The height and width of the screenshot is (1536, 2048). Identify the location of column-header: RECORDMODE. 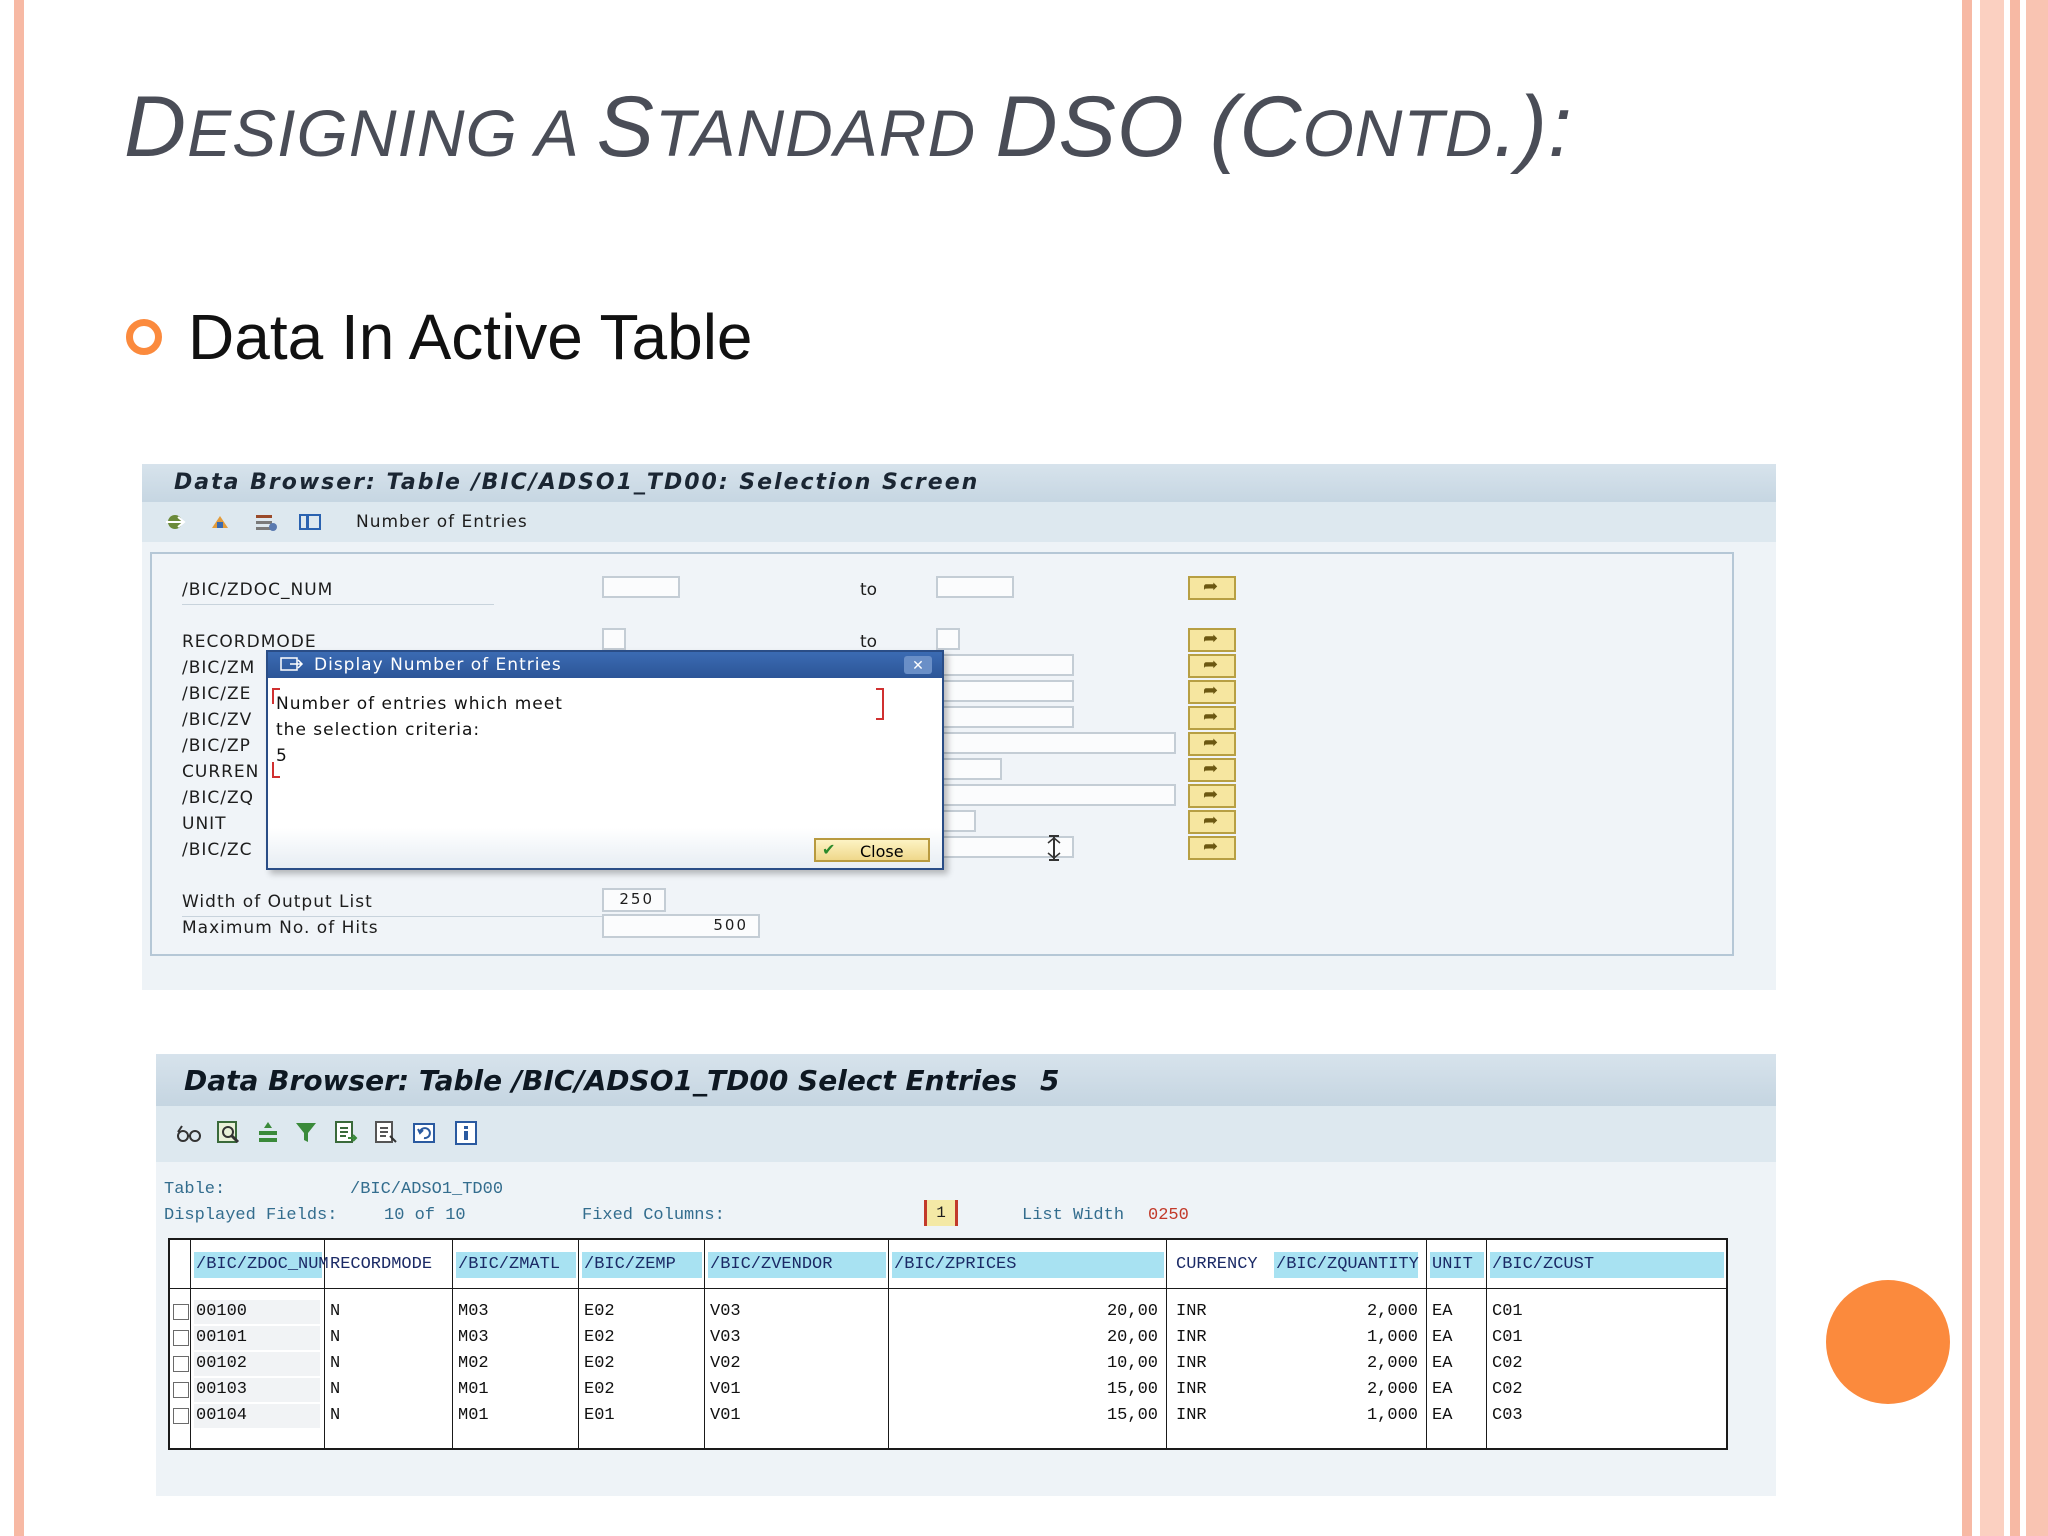
(389, 1265).